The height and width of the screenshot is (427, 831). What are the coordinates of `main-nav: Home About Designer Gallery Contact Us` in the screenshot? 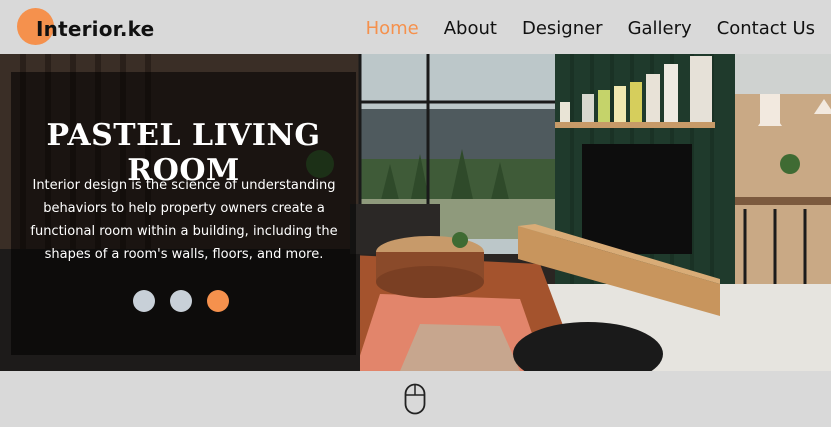 It's located at (578, 28).